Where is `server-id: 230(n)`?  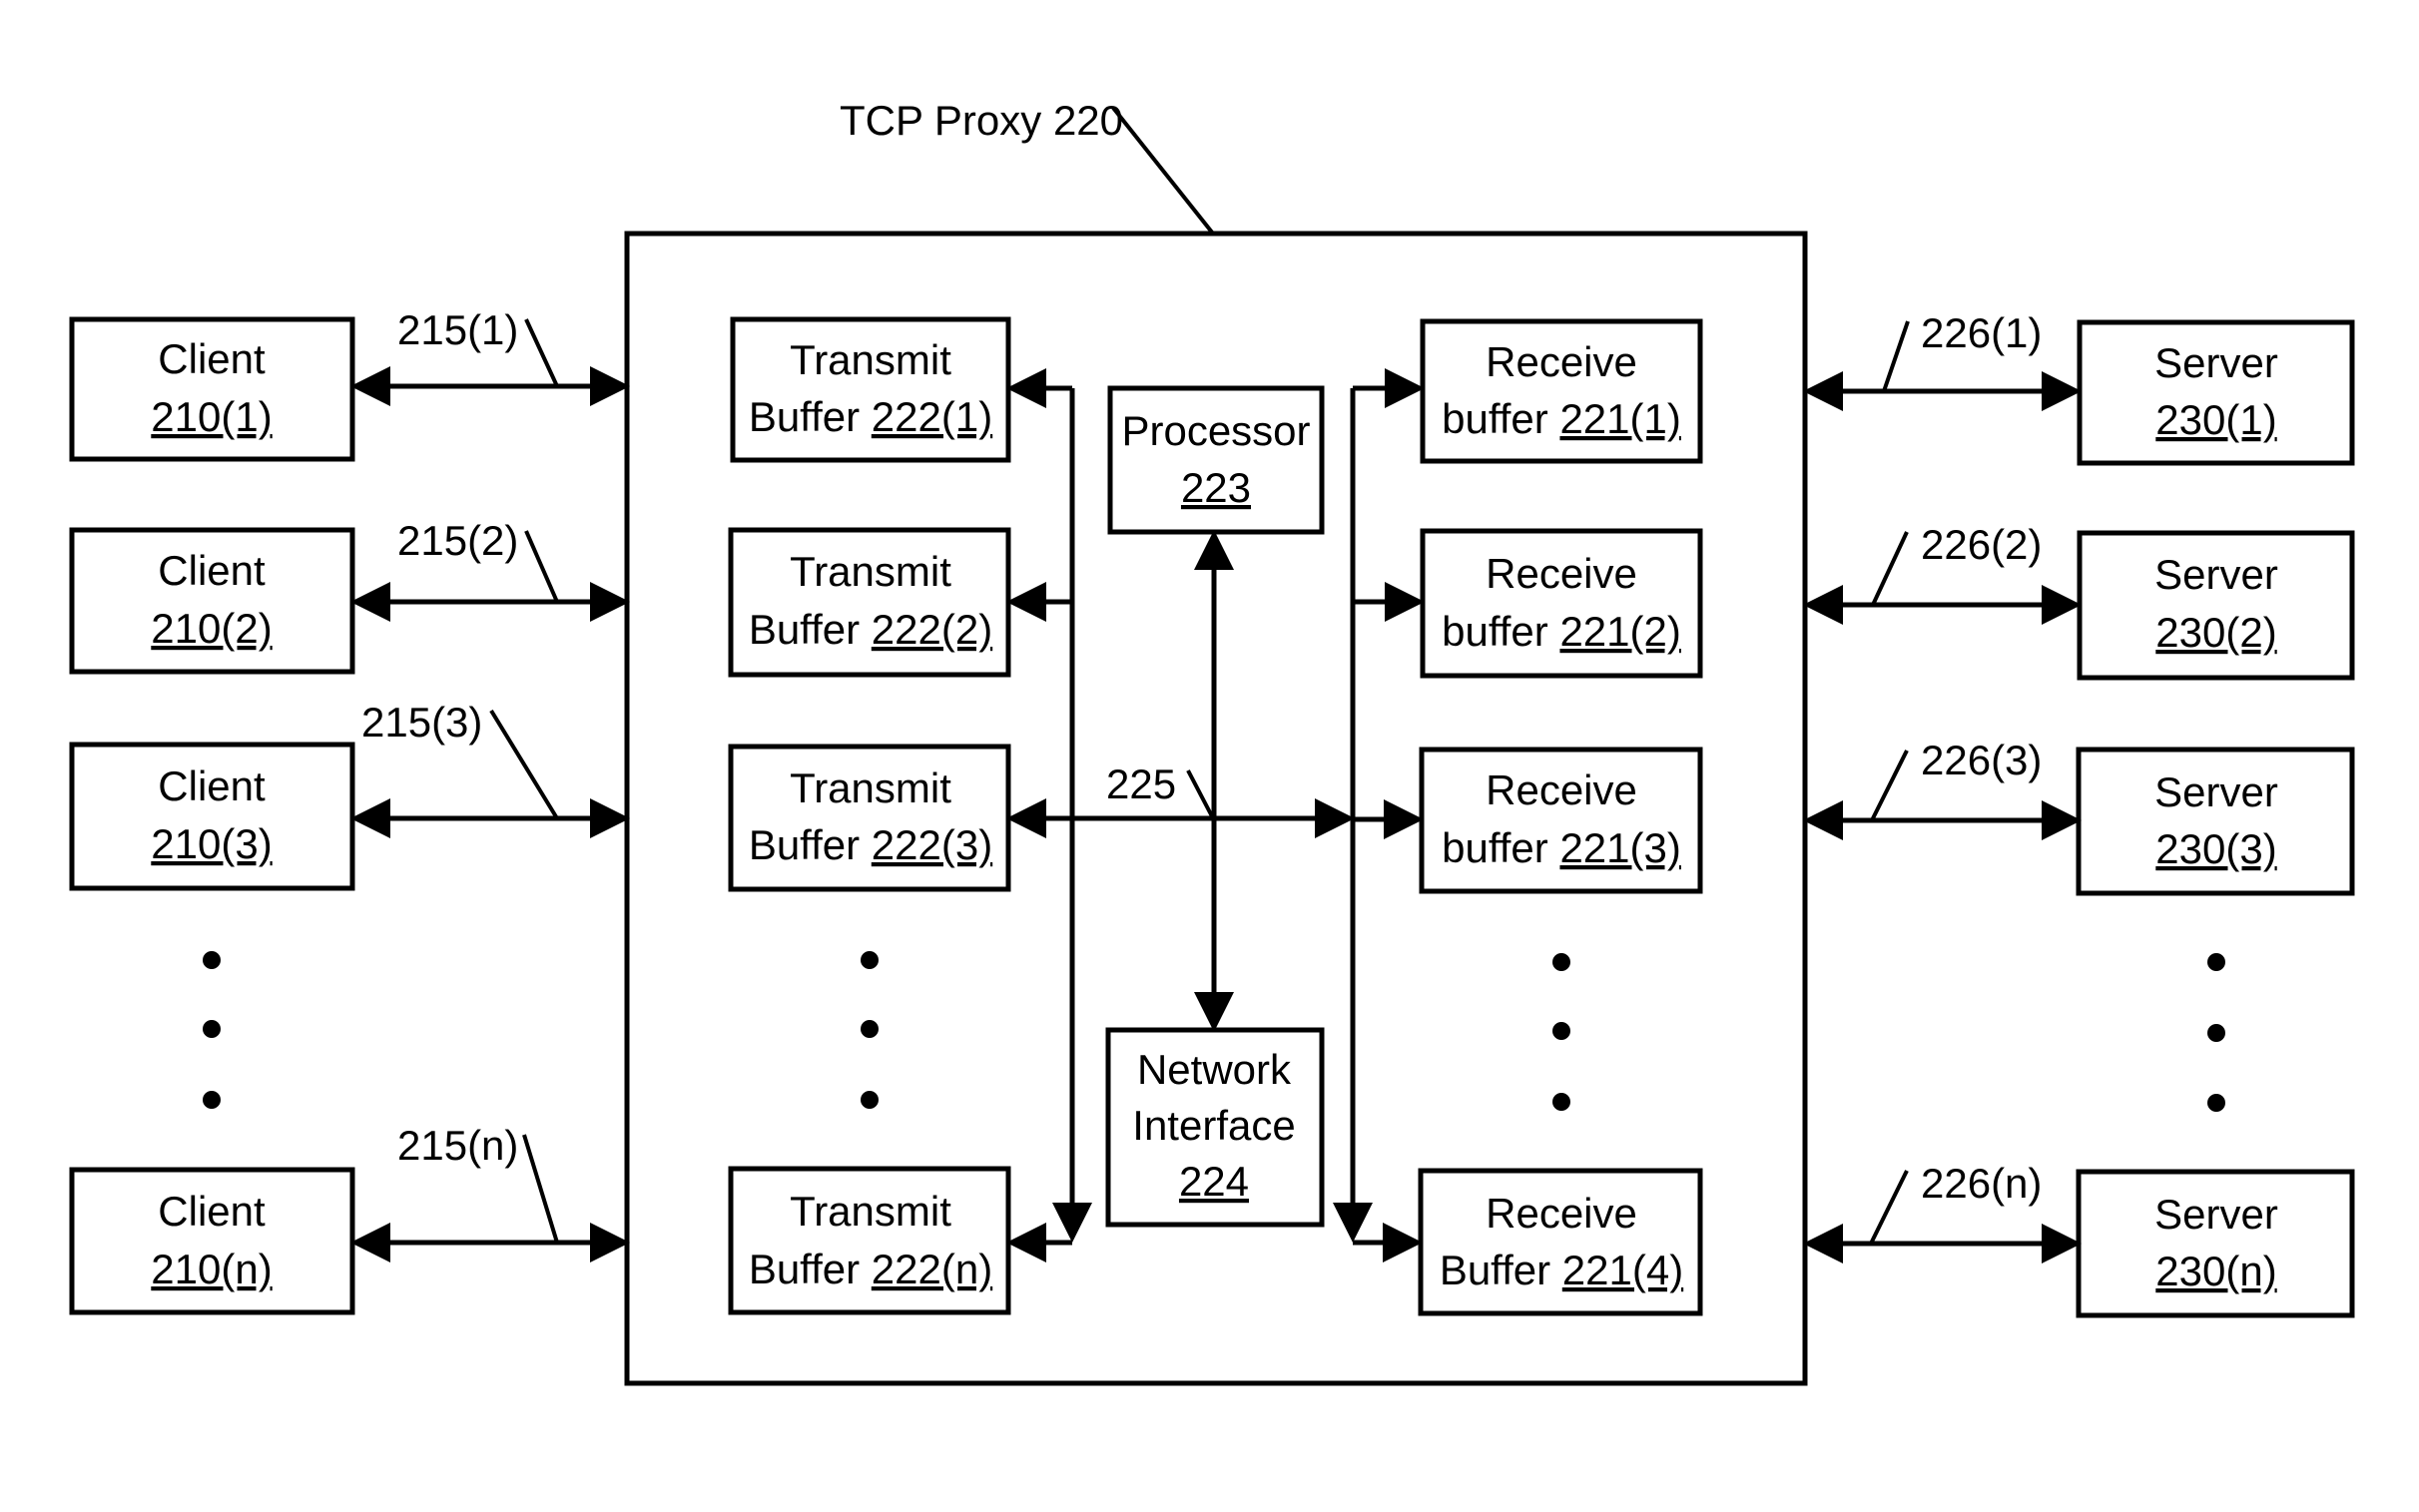 server-id: 230(n) is located at coordinates (2216, 1271).